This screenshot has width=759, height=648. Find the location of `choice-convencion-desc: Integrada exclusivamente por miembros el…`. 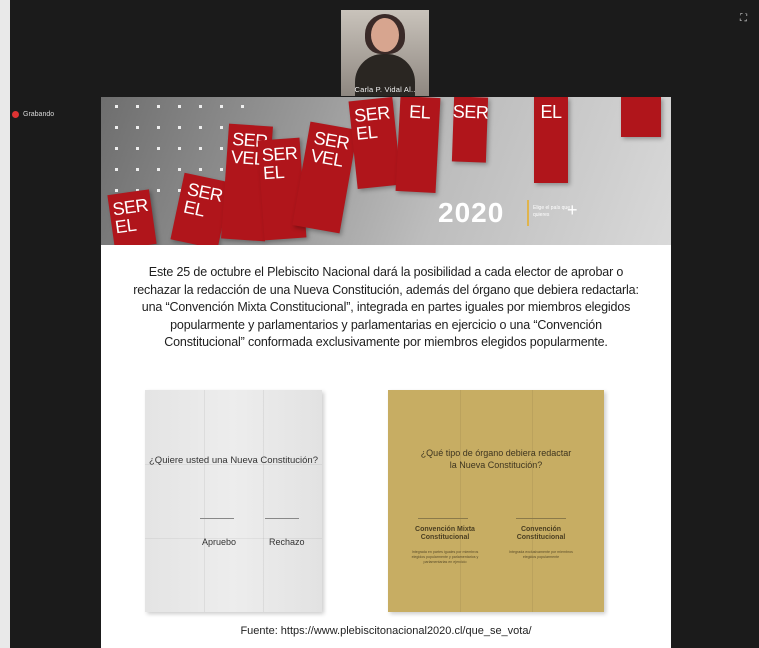

choice-convencion-desc: Integrada exclusivamente por miembros el… is located at coordinates (541, 554).